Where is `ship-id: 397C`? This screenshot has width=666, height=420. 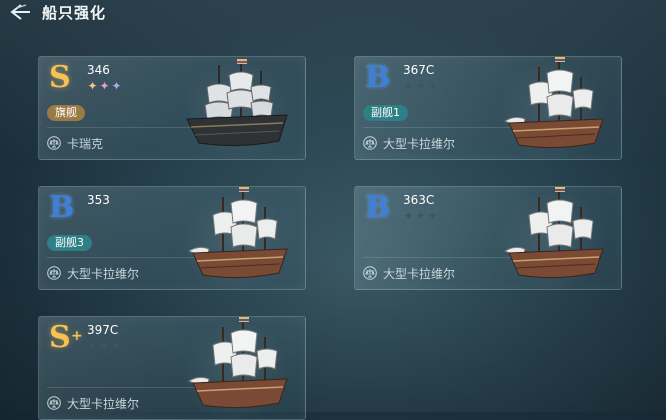
ship-id: 397C is located at coordinates (103, 330).